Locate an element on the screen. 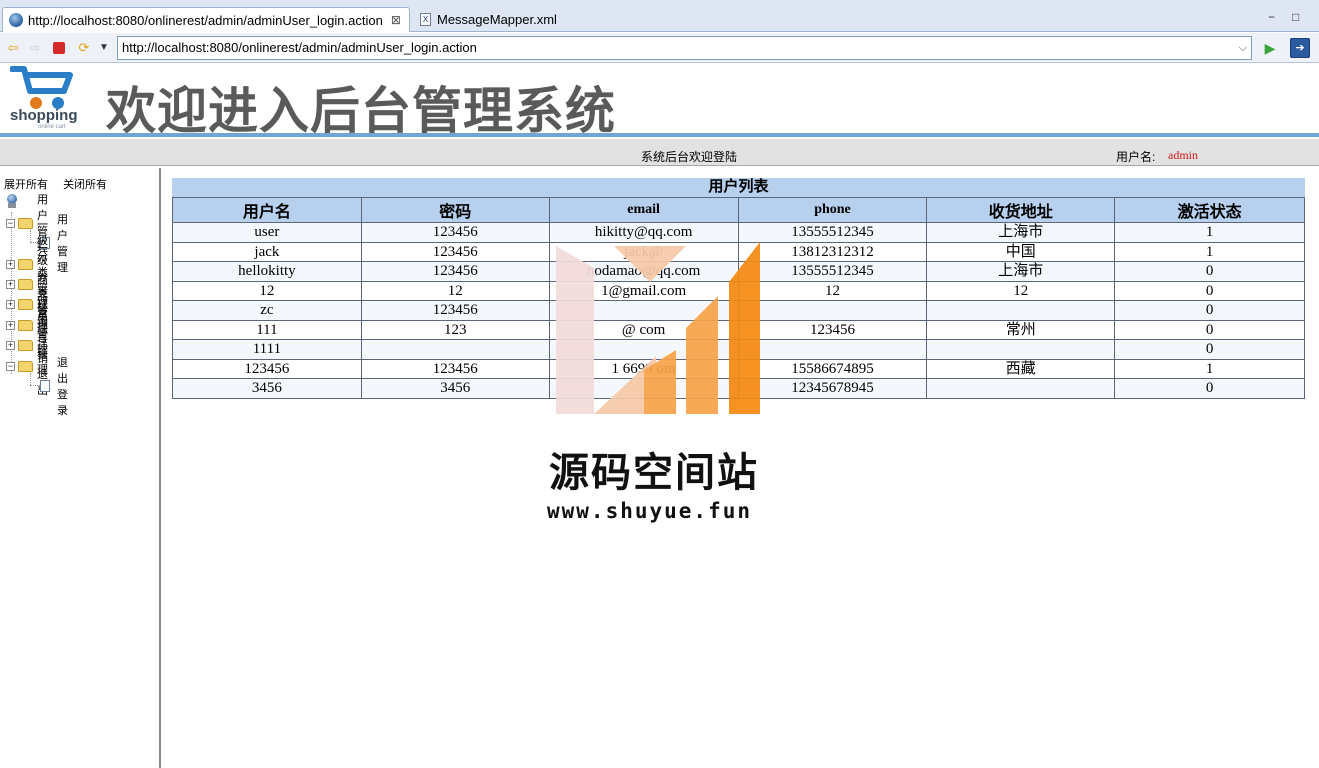  stop-icon is located at coordinates (59, 48).